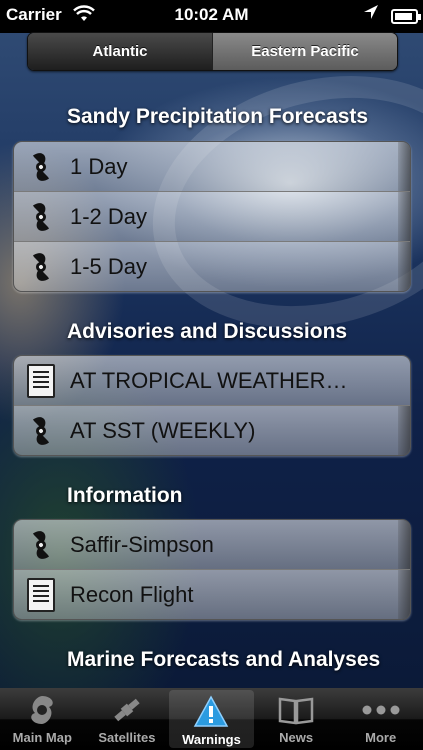  I want to click on information-list: Saffir-Simpson Recon Flight, so click(212, 569).